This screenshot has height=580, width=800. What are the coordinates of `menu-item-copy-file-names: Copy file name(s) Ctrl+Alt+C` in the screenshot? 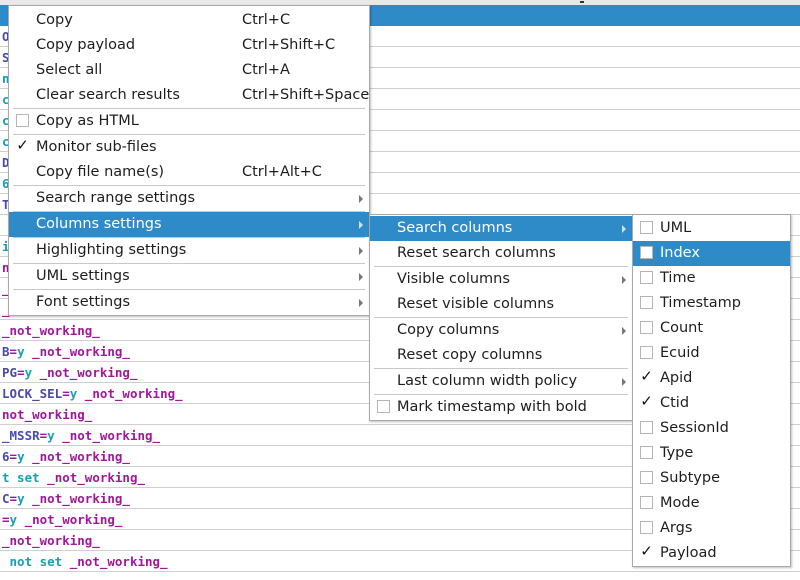 It's located at (189, 172).